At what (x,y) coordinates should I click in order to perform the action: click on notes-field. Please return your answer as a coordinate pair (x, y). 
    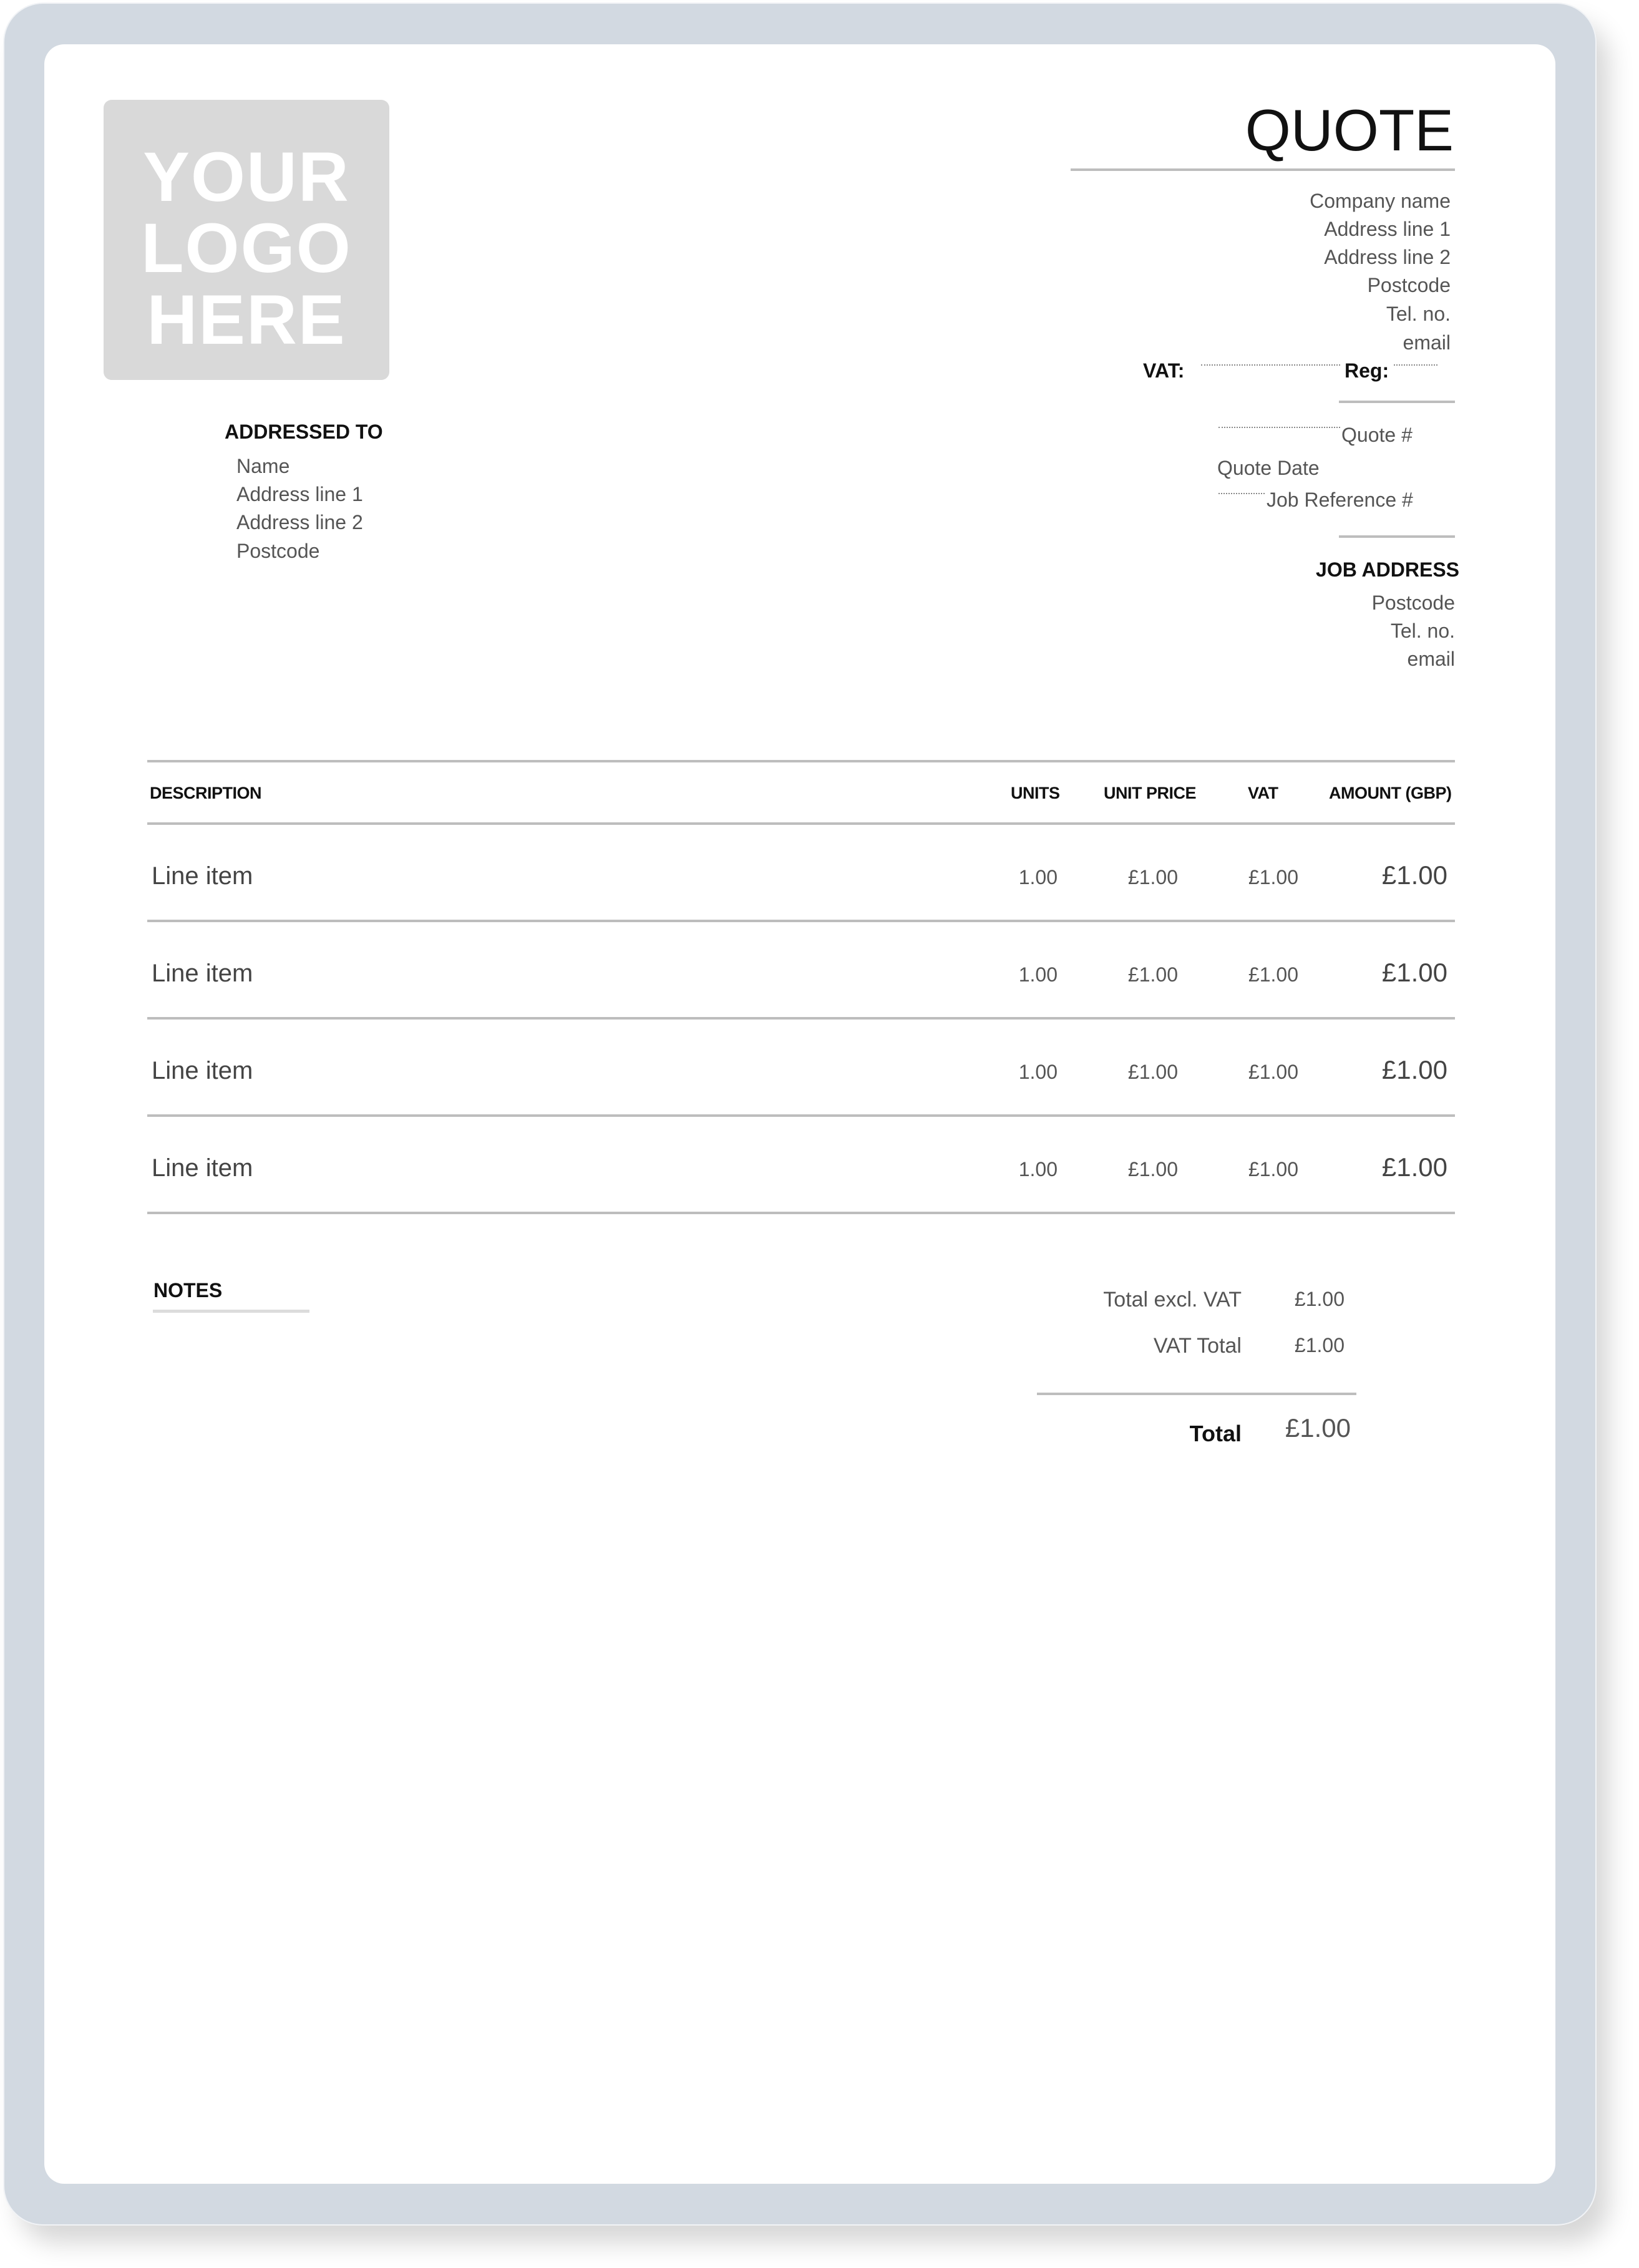
    Looking at the image, I should click on (433, 1413).